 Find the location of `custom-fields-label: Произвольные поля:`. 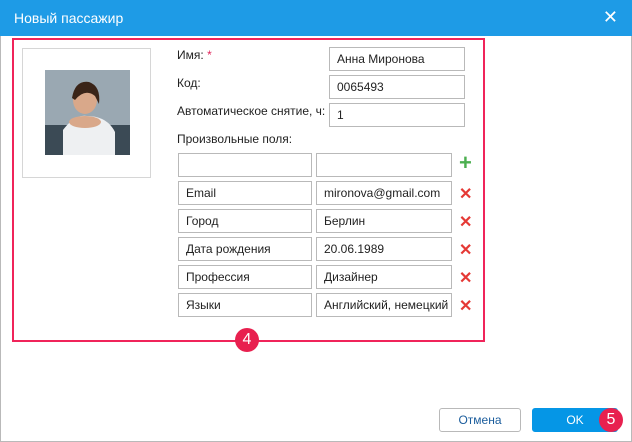

custom-fields-label: Произвольные поля: is located at coordinates (235, 139).